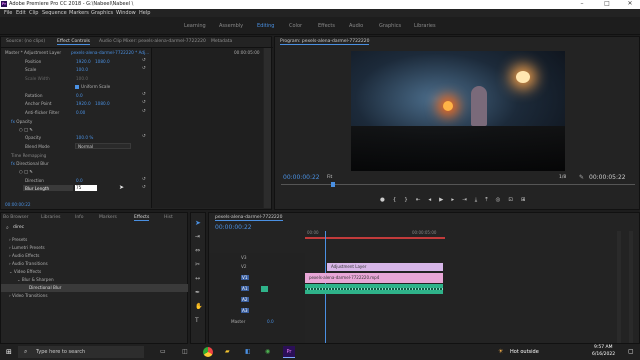 The width and height of the screenshot is (640, 360). What do you see at coordinates (630, 3) in the screenshot?
I see `close-icon: ✕` at bounding box center [630, 3].